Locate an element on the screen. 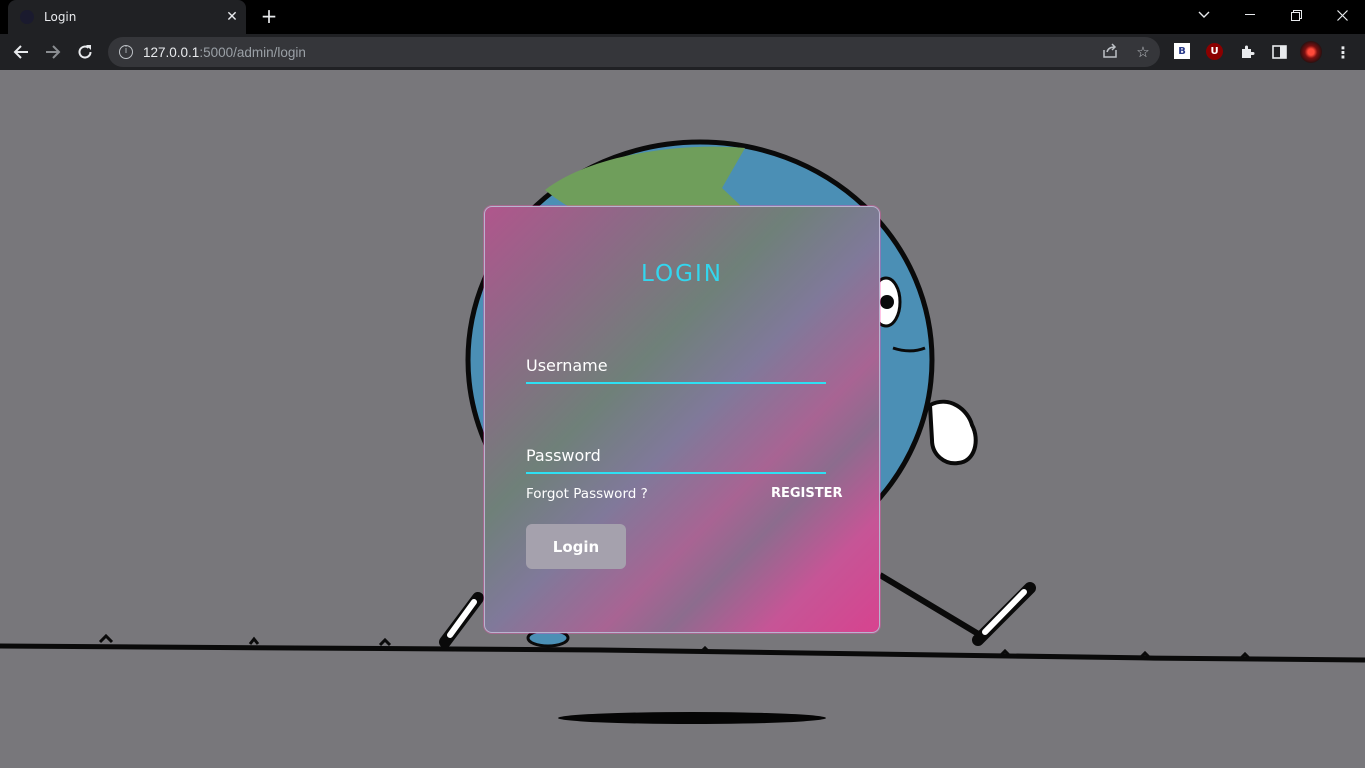  forgot-password-link: Forgot Password ? is located at coordinates (587, 494).